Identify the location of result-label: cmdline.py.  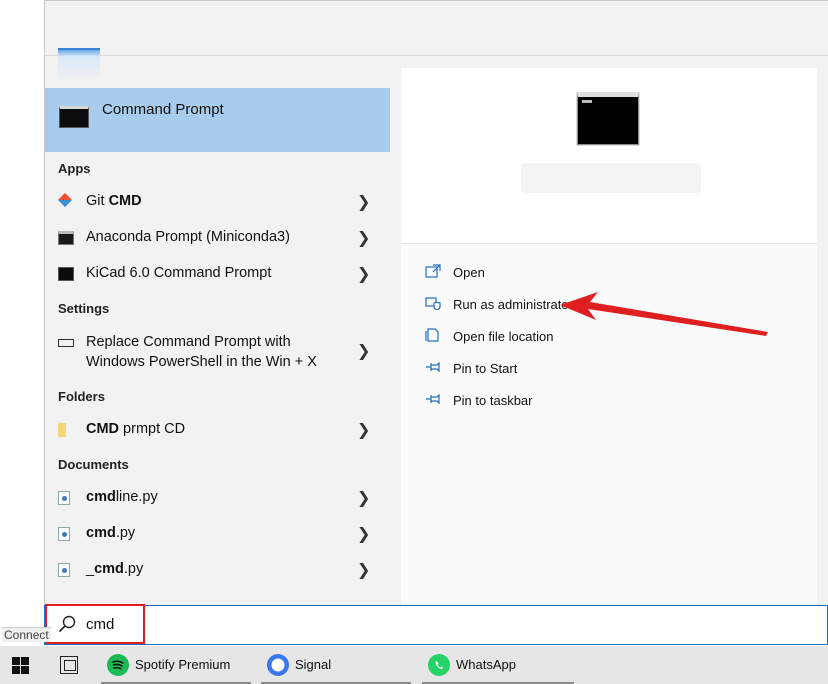
(122, 497).